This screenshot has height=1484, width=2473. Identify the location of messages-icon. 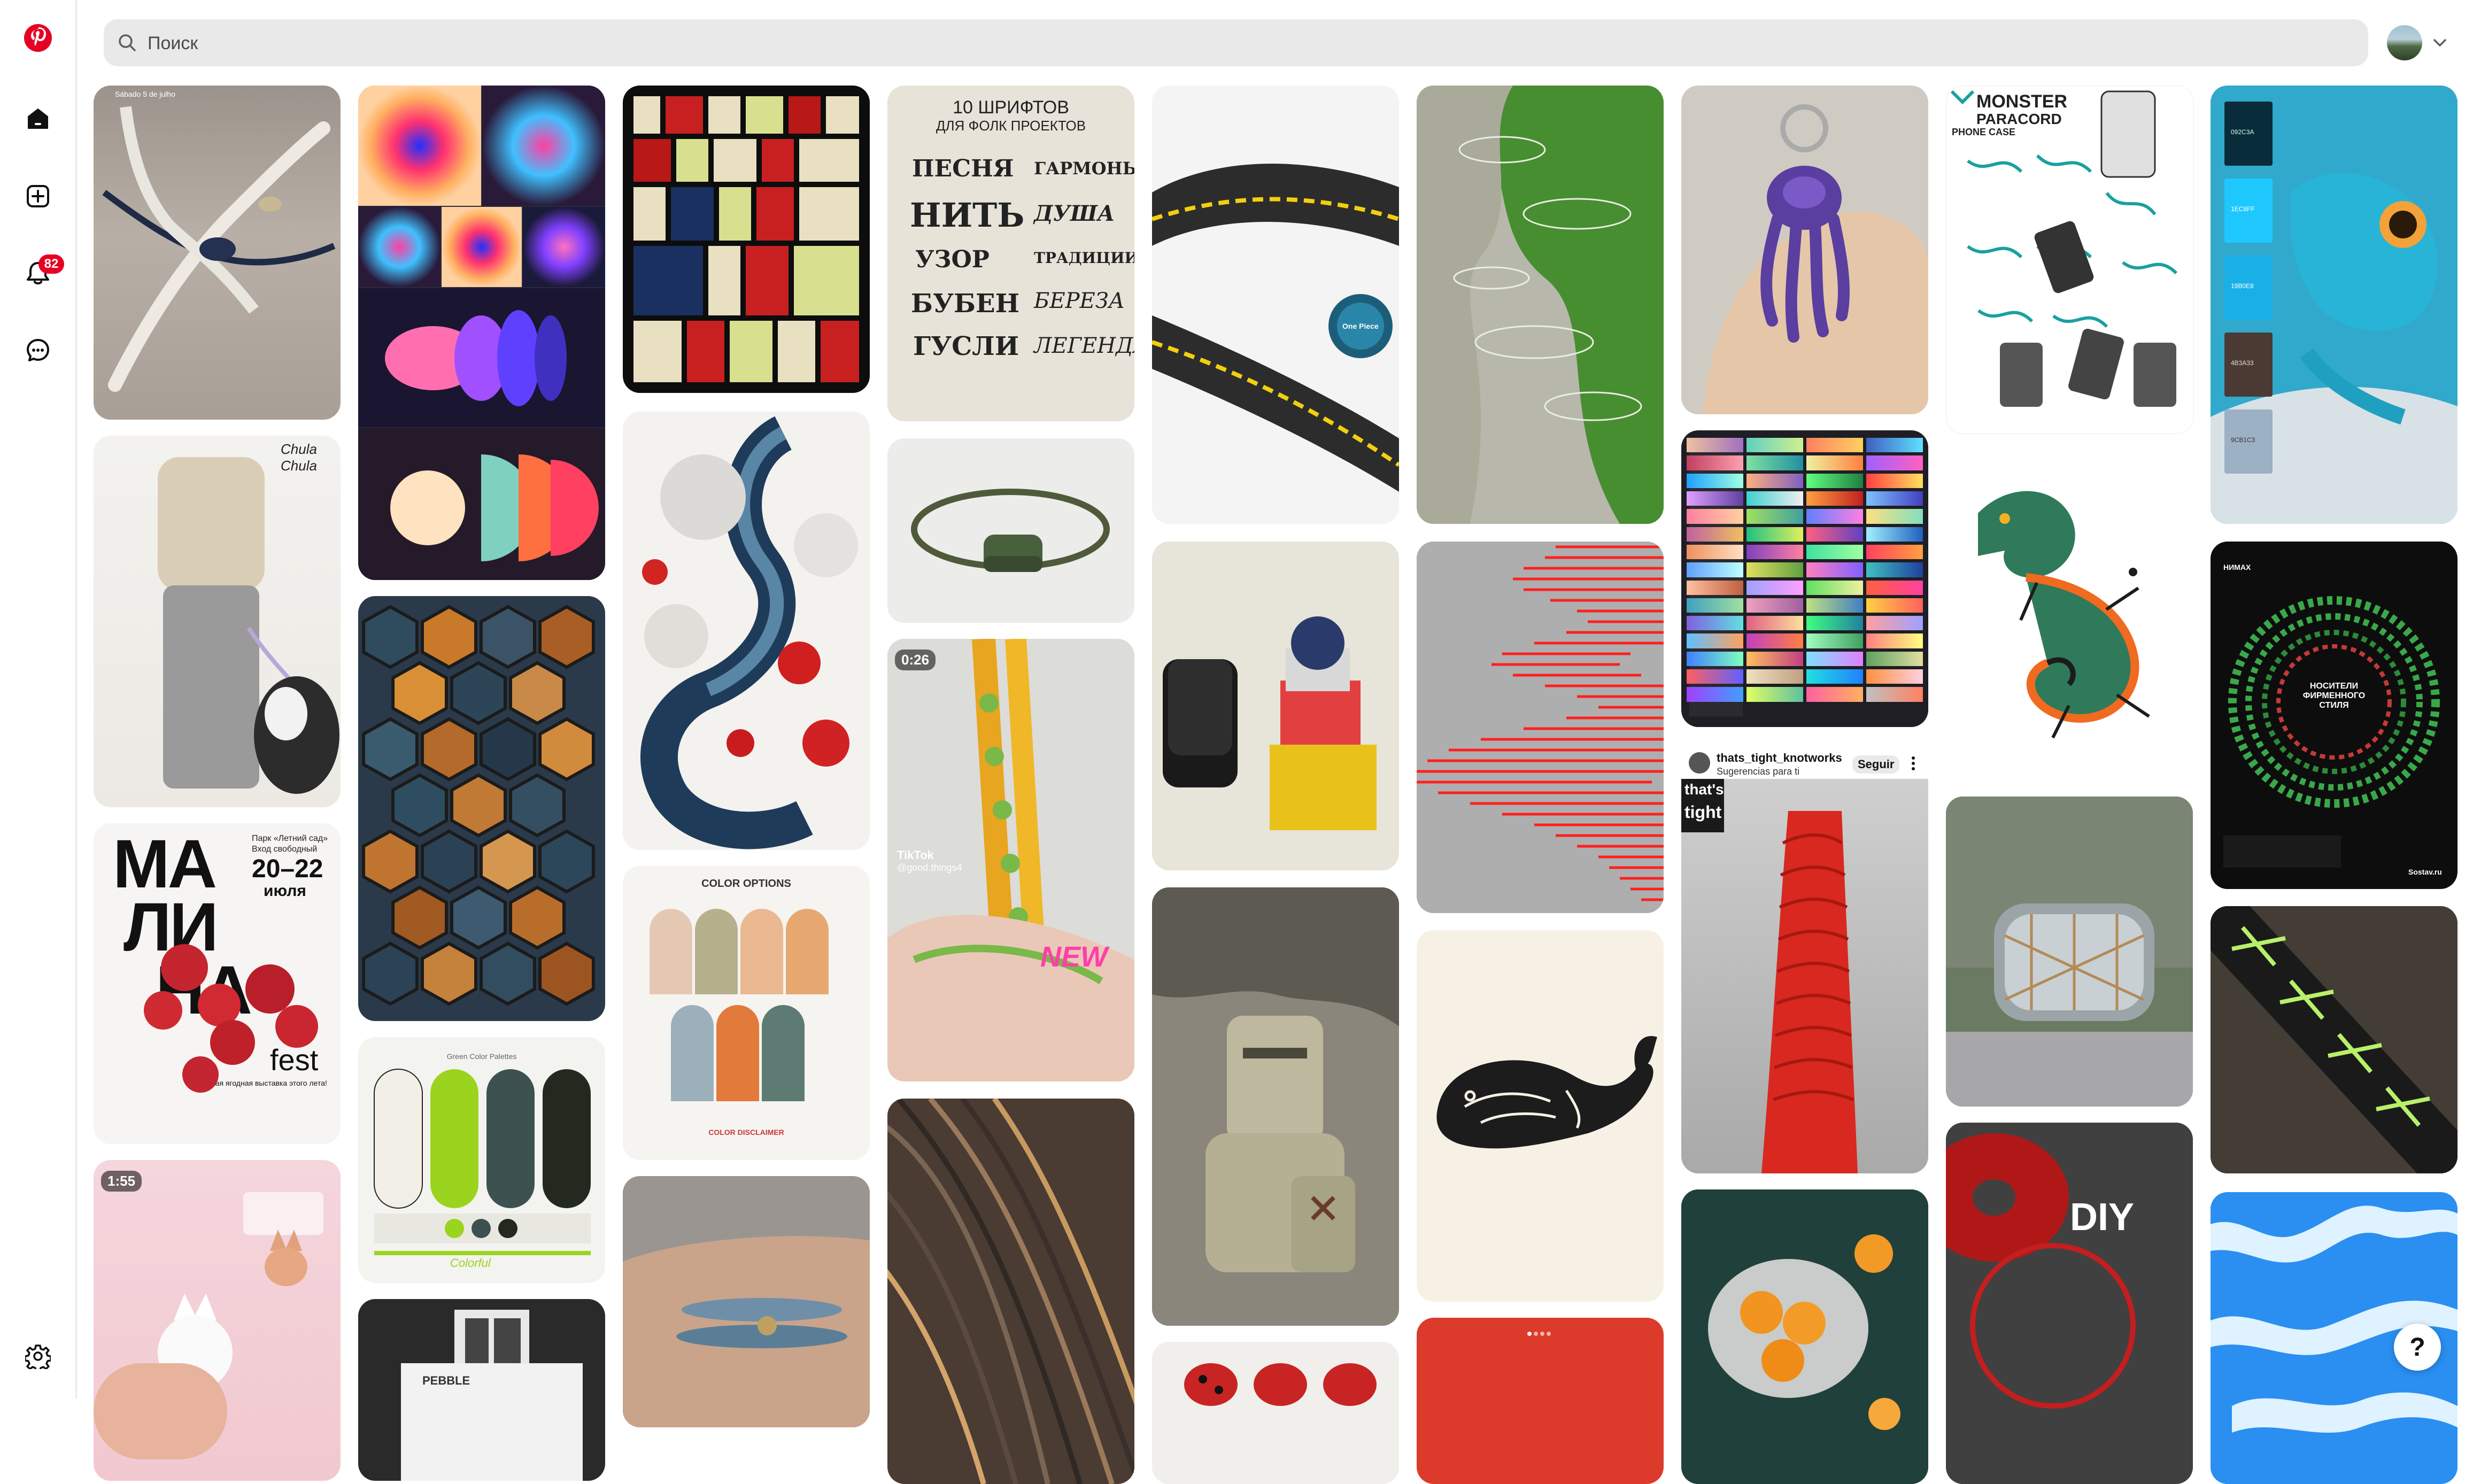
(38, 350).